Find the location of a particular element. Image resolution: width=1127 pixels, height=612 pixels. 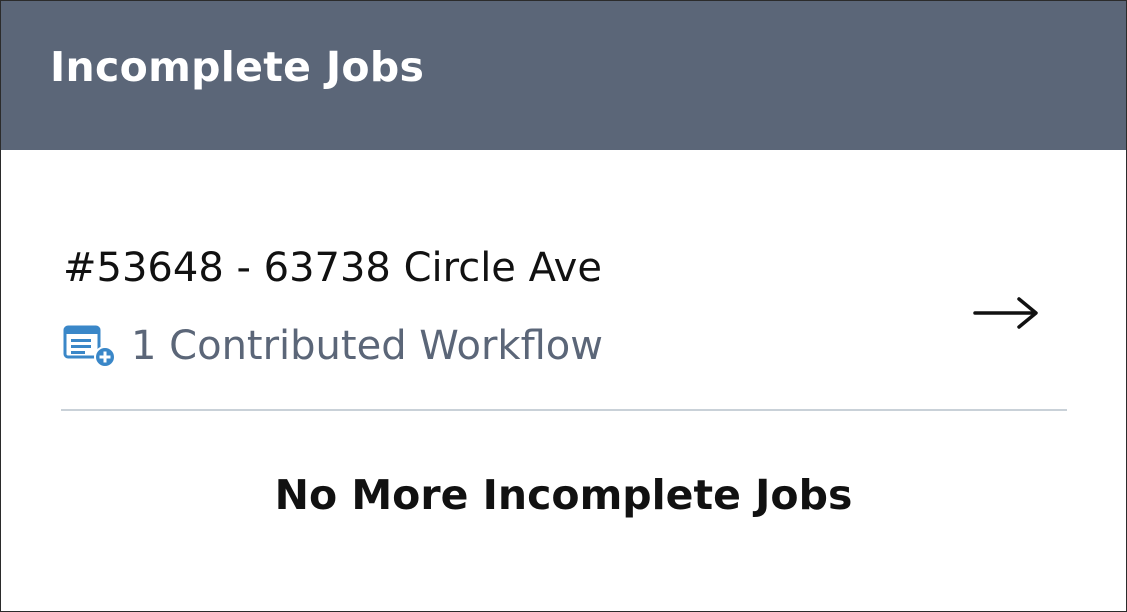

page-title: Incomplete Jobs is located at coordinates (237, 67).